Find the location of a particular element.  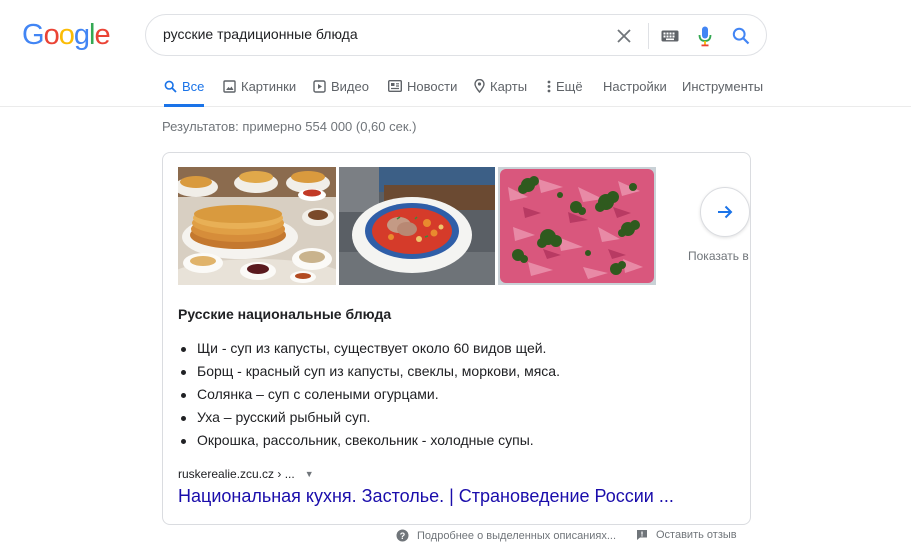

result-image-borscht is located at coordinates (417, 226).